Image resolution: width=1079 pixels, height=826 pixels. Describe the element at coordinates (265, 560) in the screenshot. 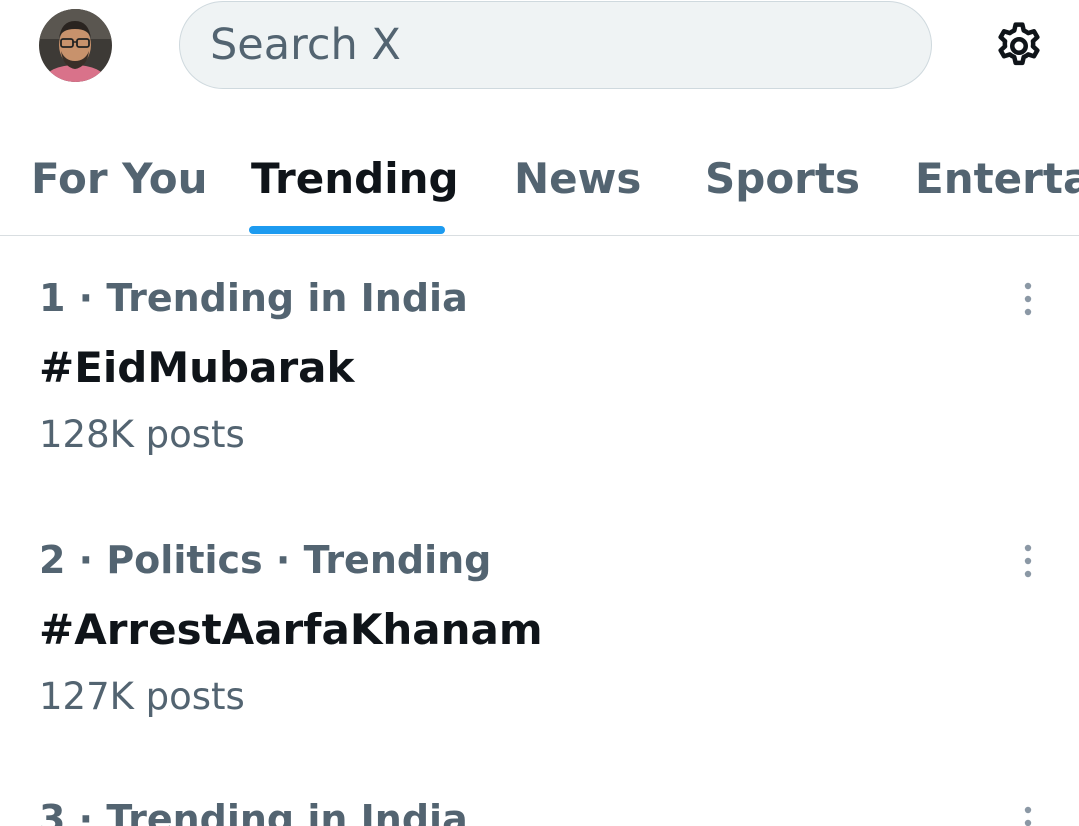

I see `trend-context: 2 · Politics · Trending` at that location.